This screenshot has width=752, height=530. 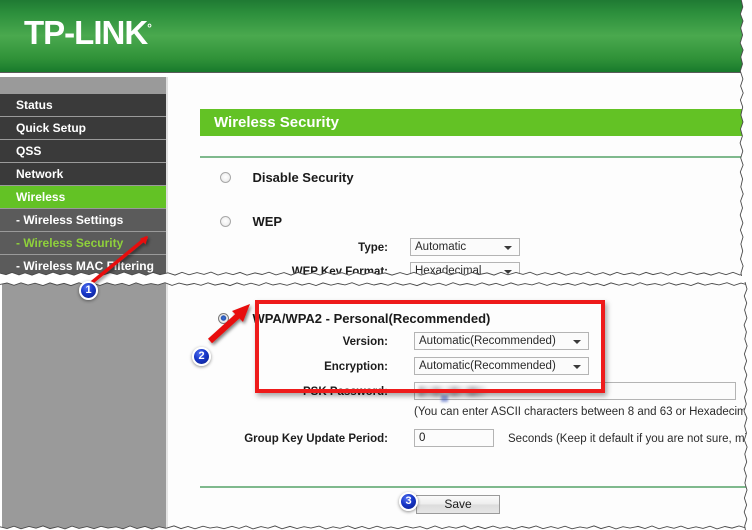 What do you see at coordinates (83, 265) in the screenshot?
I see `sidebar-item-wireless-mac-filtering: - Wireless MAC Filtering` at bounding box center [83, 265].